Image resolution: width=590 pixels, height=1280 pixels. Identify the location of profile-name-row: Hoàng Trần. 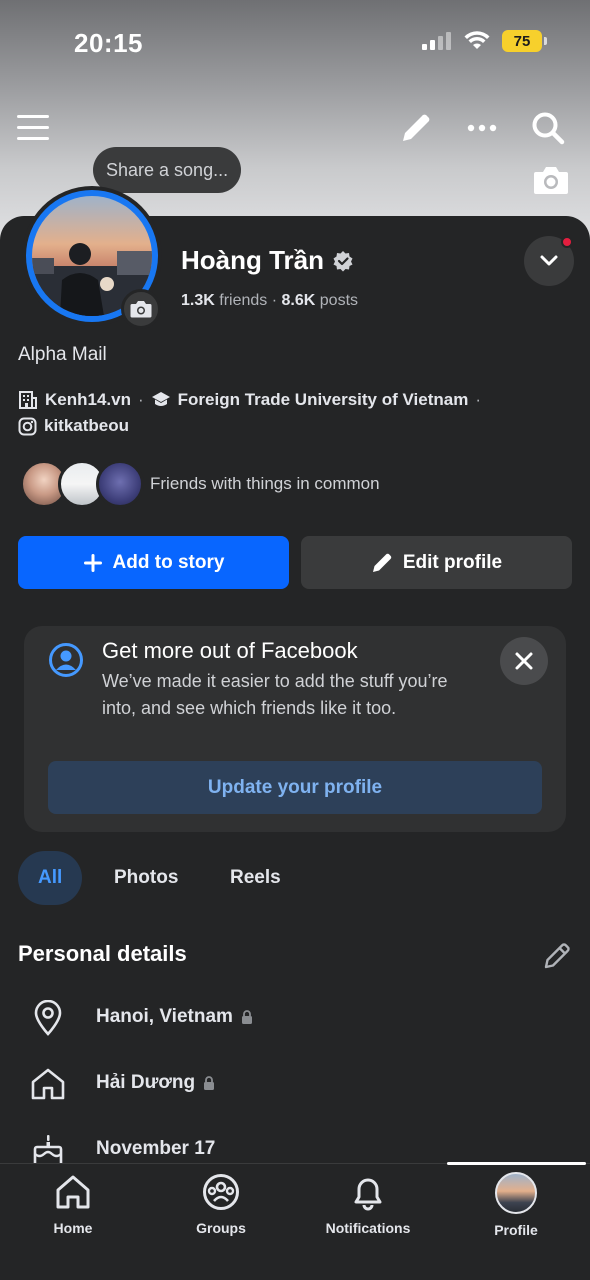
(267, 260).